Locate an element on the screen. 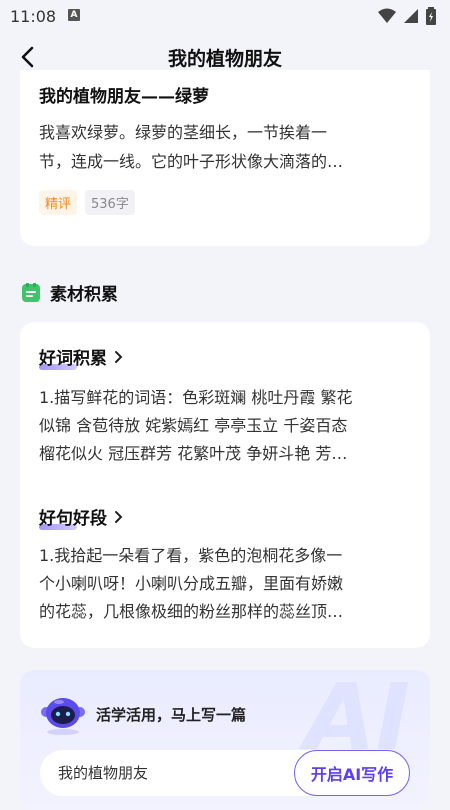 Image resolution: width=450 pixels, height=810 pixels. wifi-icon is located at coordinates (387, 15).